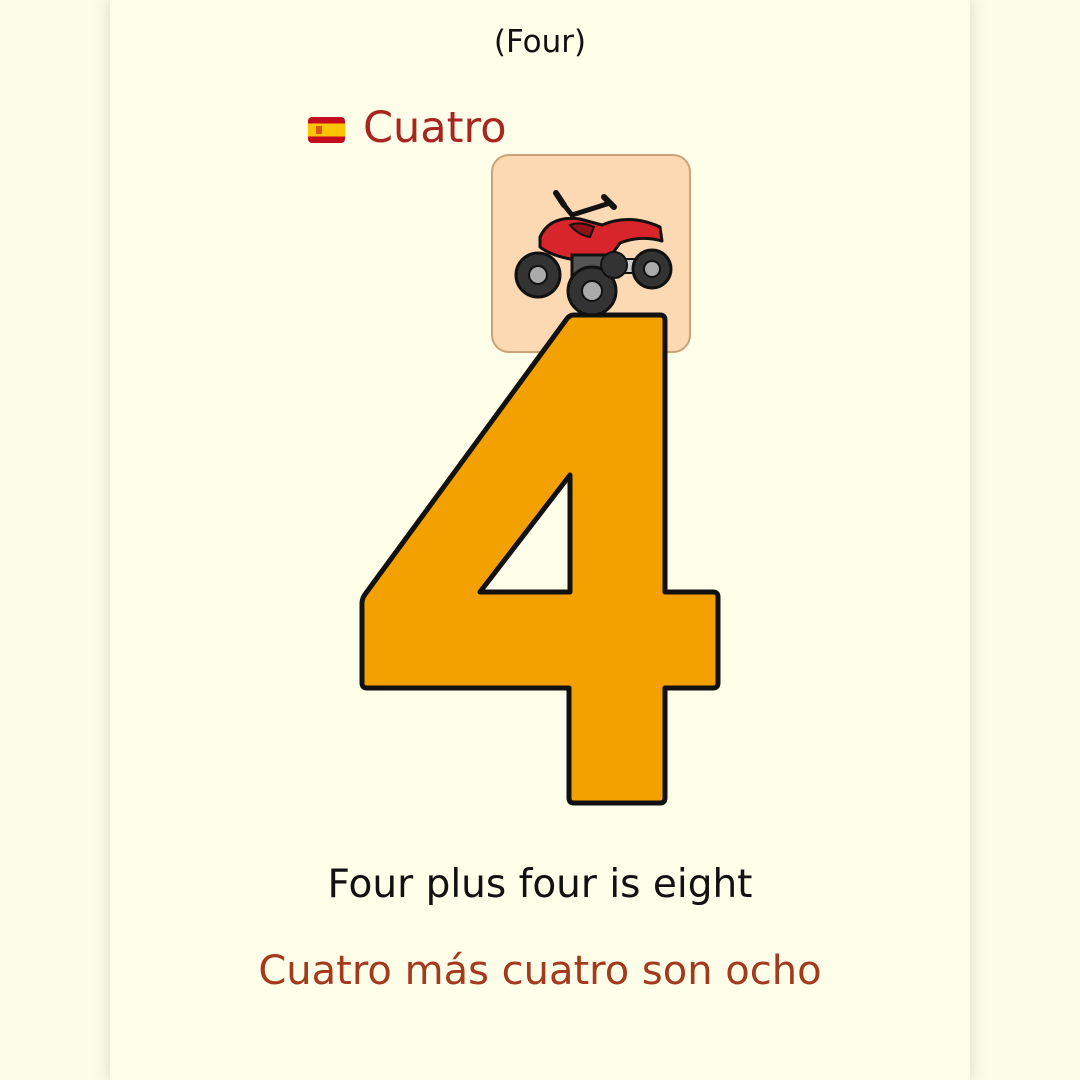 Image resolution: width=1080 pixels, height=1080 pixels. I want to click on spanish-sentence: Cuatro más cuatro son ocho, so click(540, 971).